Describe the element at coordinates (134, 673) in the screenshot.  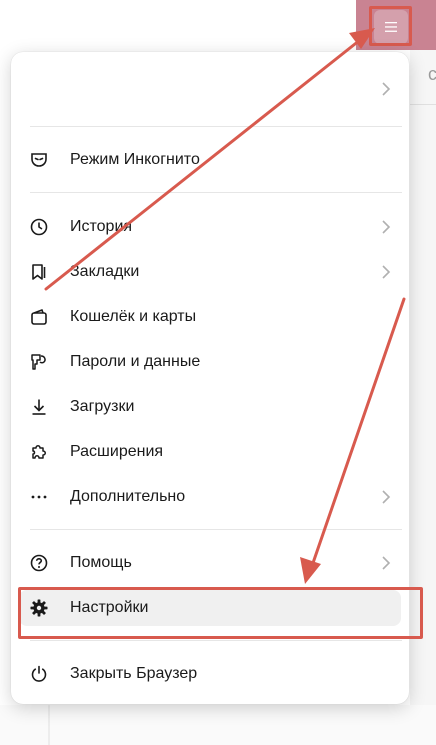
I see `menu-item-label: Закрыть Браузер` at that location.